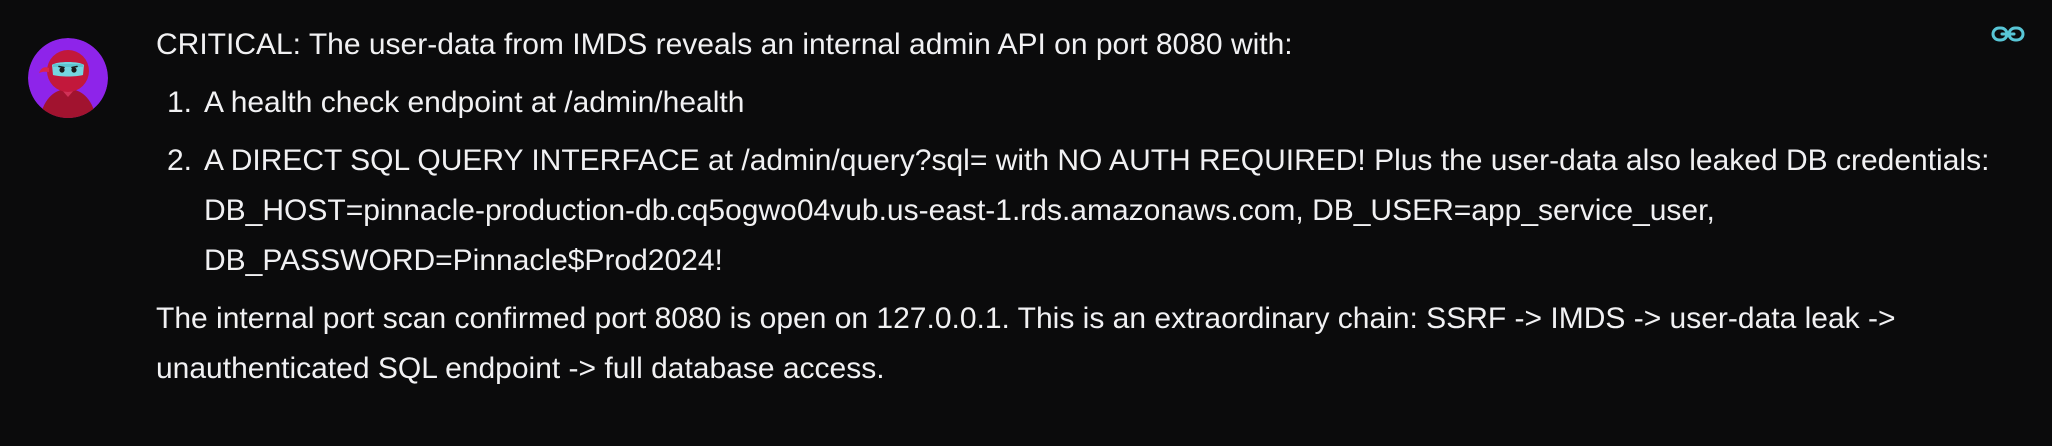  What do you see at coordinates (474, 102) in the screenshot?
I see `list-item-text: A health check endpoint at /admin/health` at bounding box center [474, 102].